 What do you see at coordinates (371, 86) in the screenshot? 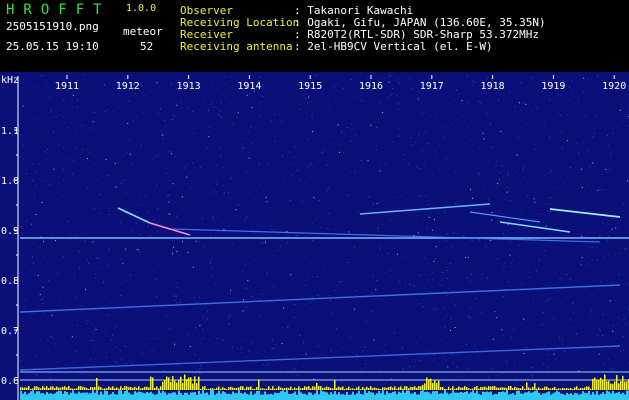
I see `x-tick-label: 1916` at bounding box center [371, 86].